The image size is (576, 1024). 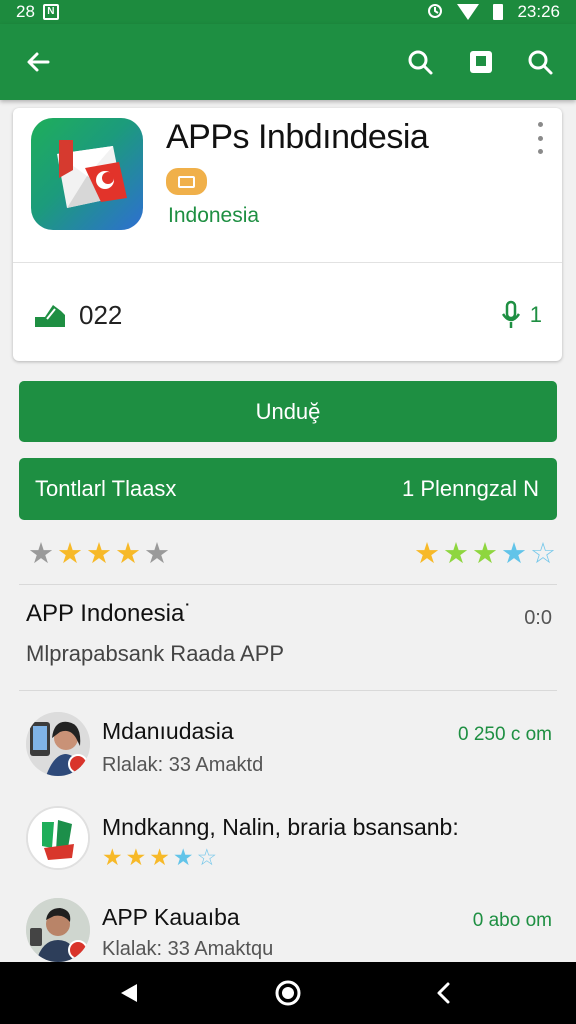 What do you see at coordinates (280, 827) in the screenshot?
I see `review-author: Mndkanng, Nalin, braria bsansanb:` at bounding box center [280, 827].